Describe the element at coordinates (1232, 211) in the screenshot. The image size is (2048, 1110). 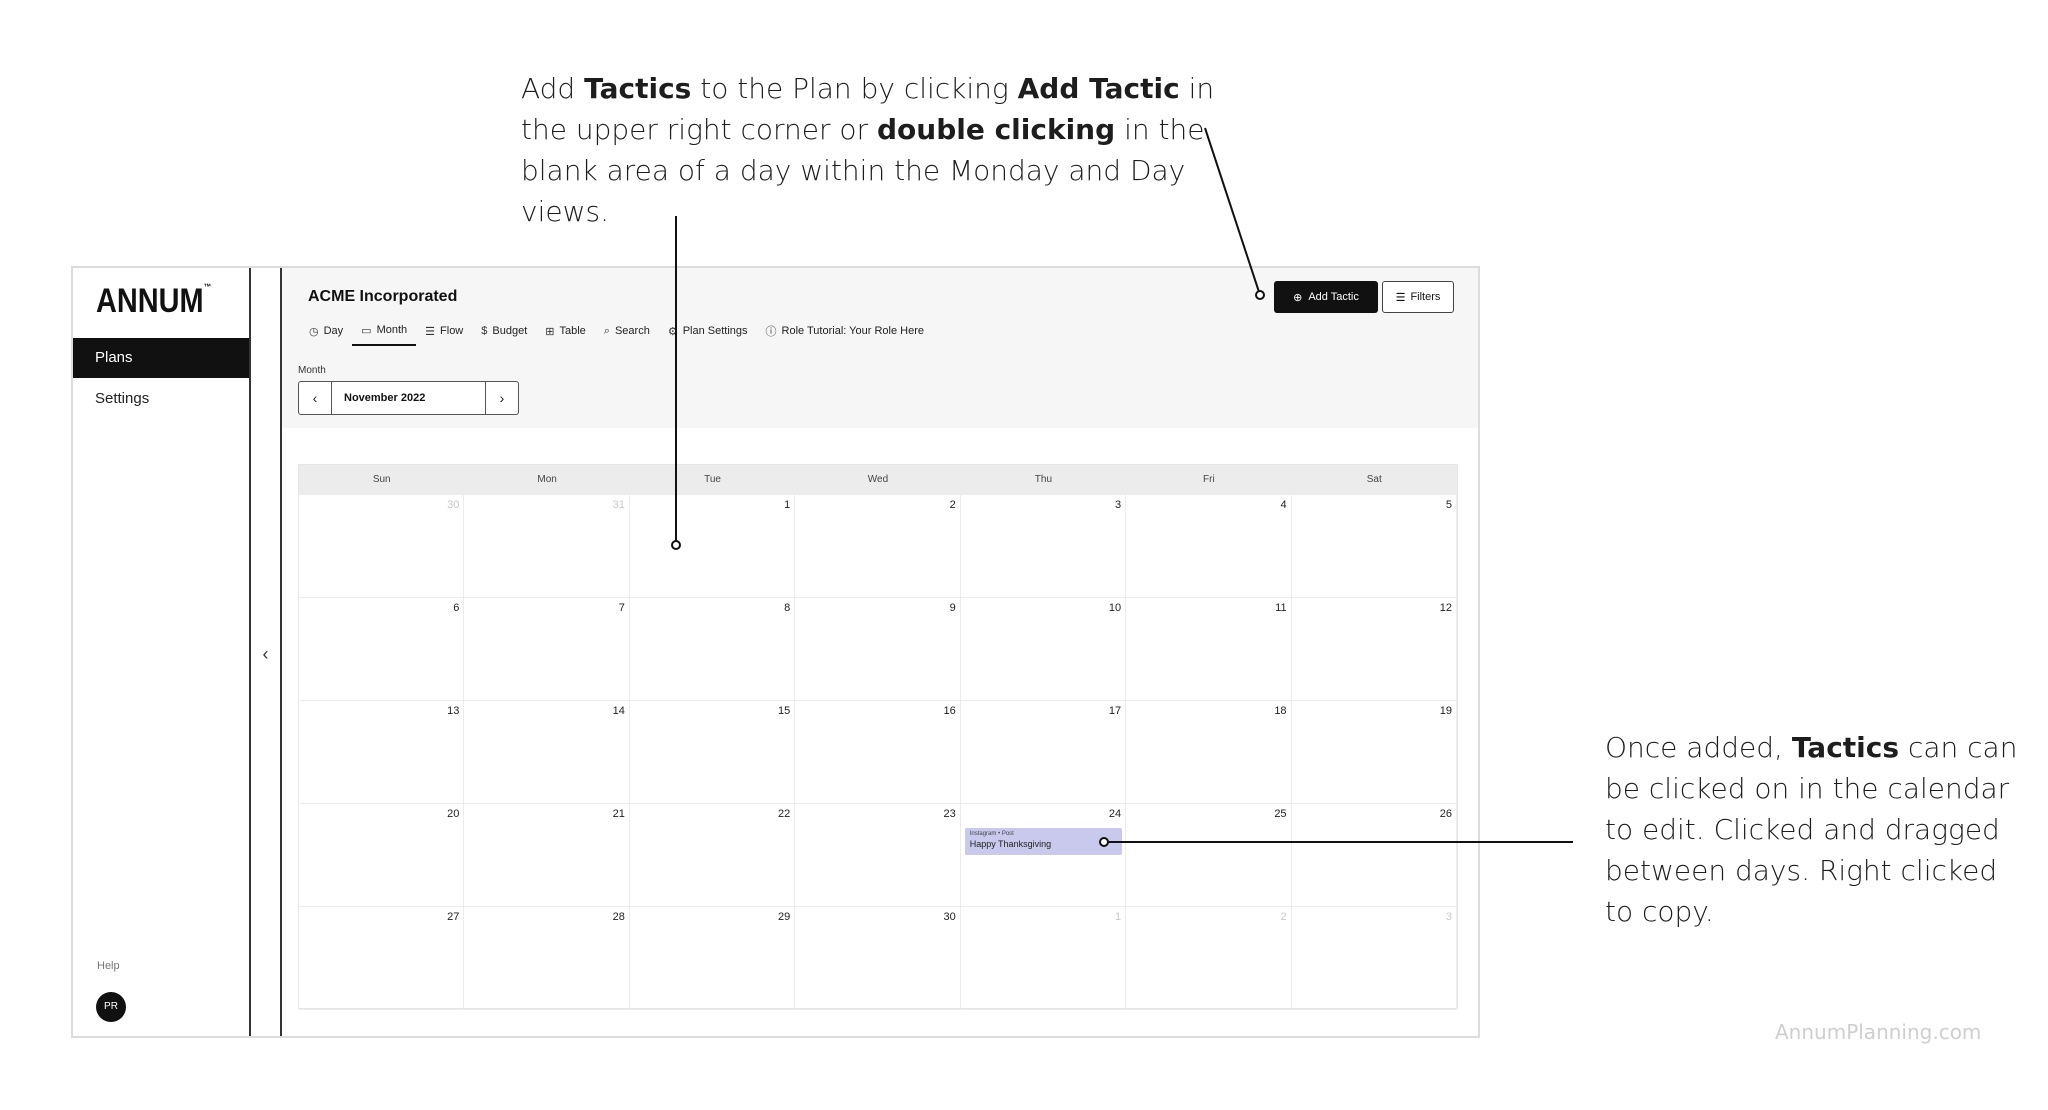
I see `callout-line-add-tactic` at that location.